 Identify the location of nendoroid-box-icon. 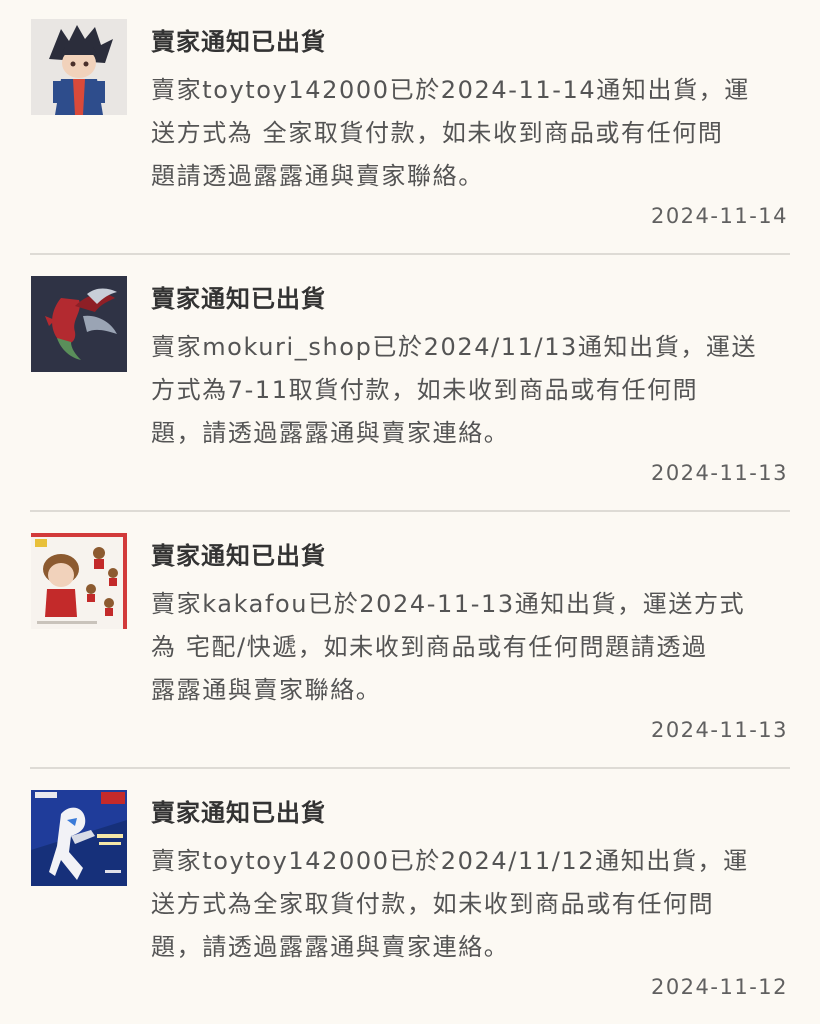
(79, 581).